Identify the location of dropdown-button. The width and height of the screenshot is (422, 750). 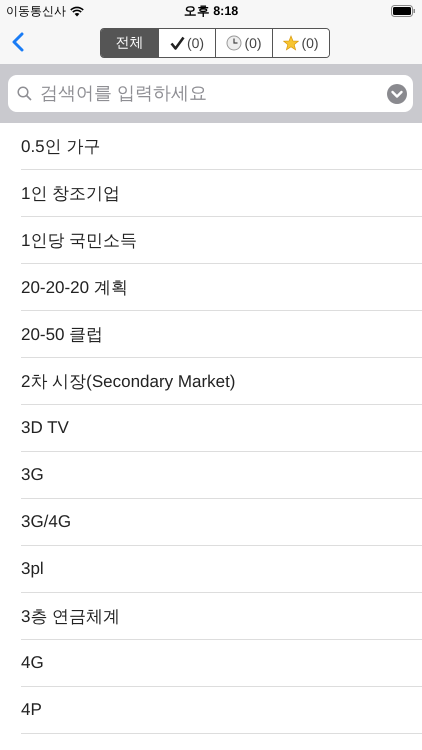
(397, 94).